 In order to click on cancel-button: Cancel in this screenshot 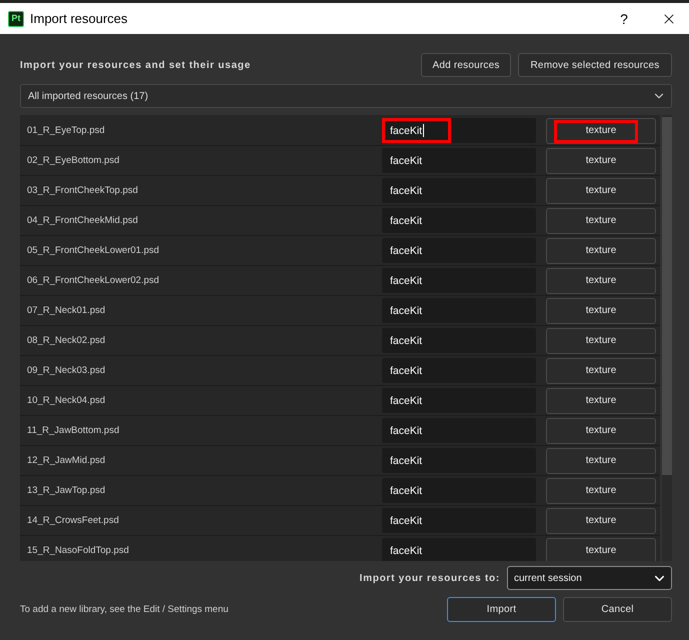, I will do `click(617, 609)`.